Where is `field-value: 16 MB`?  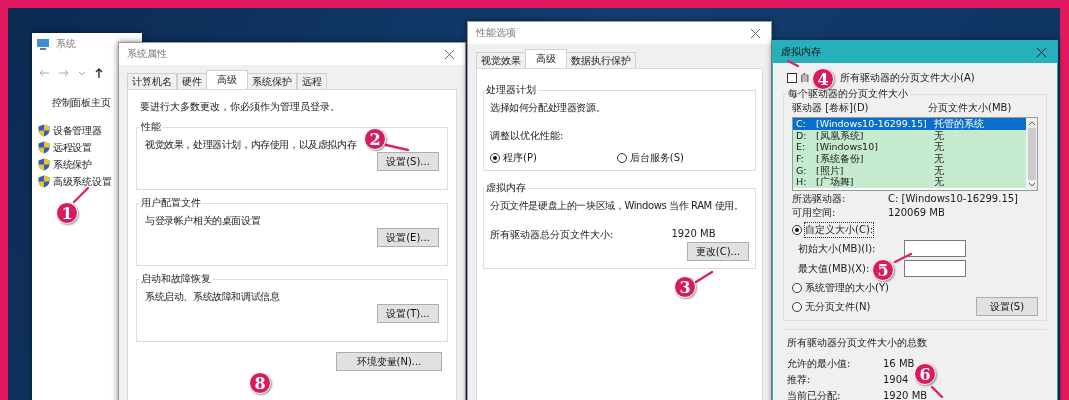 field-value: 16 MB is located at coordinates (899, 363).